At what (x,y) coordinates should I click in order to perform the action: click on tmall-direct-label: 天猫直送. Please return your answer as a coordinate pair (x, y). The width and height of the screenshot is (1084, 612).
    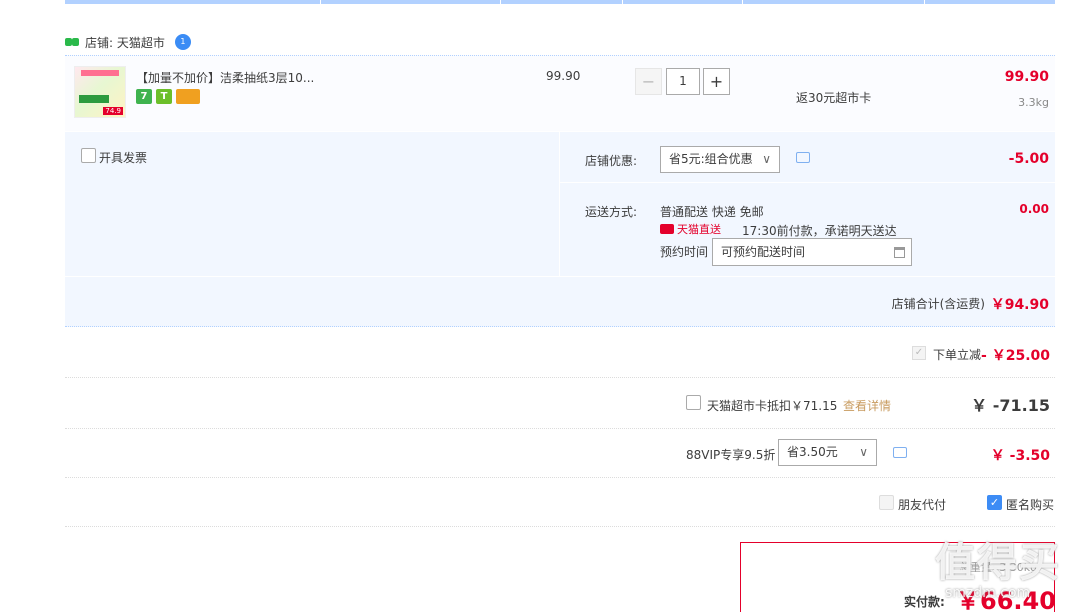
    Looking at the image, I should click on (699, 229).